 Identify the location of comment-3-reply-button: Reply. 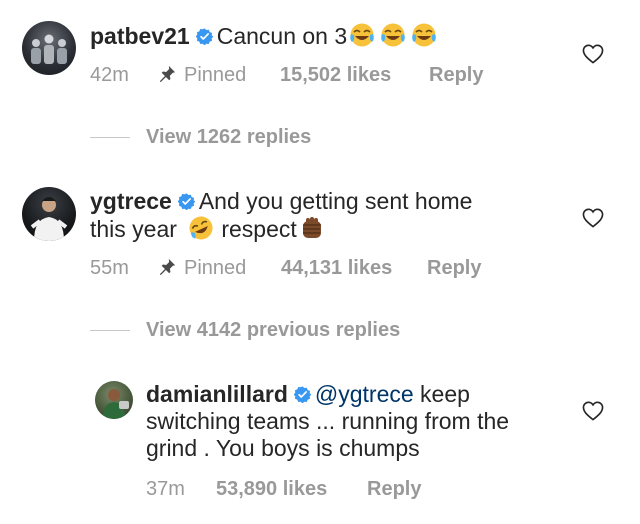
(394, 489).